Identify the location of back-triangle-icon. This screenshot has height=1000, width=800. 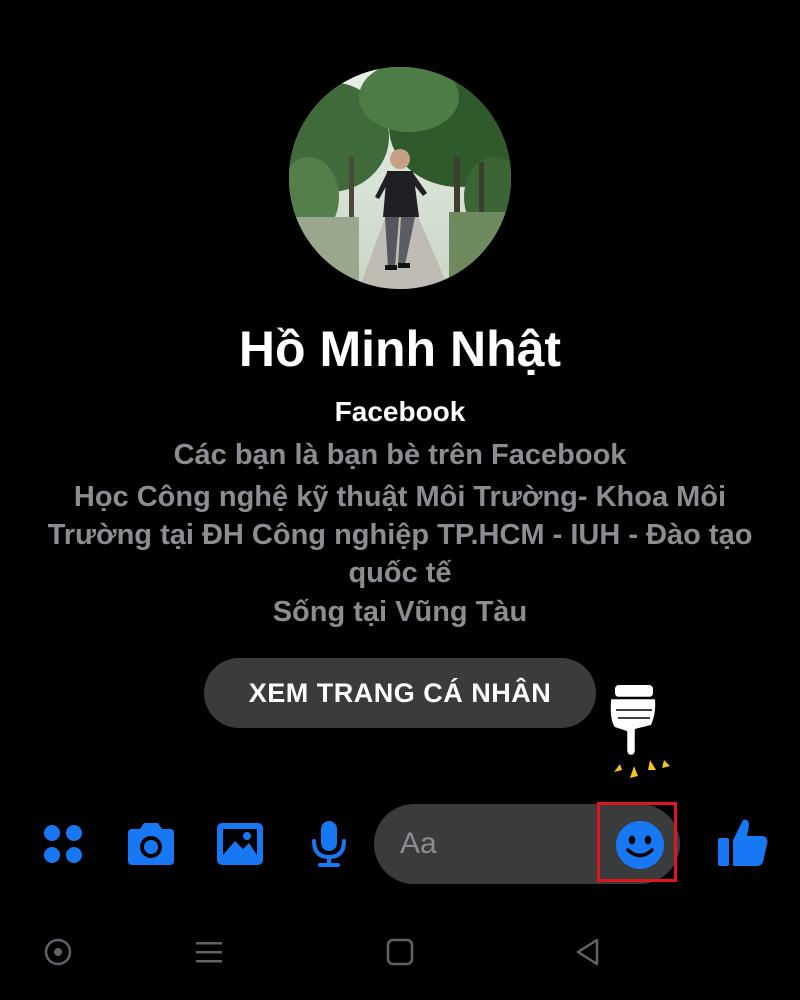
(588, 952).